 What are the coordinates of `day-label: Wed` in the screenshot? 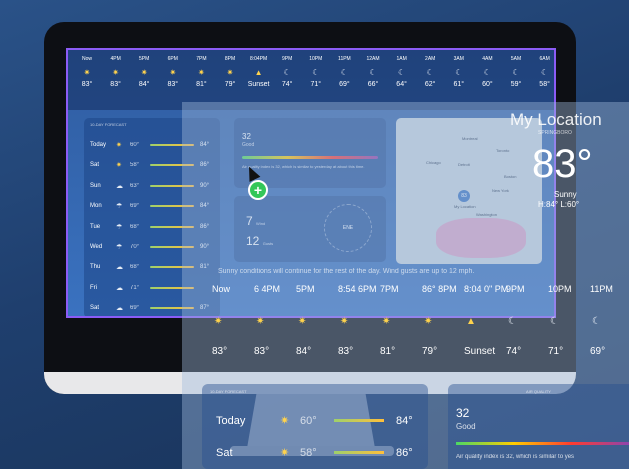 It's located at (96, 247).